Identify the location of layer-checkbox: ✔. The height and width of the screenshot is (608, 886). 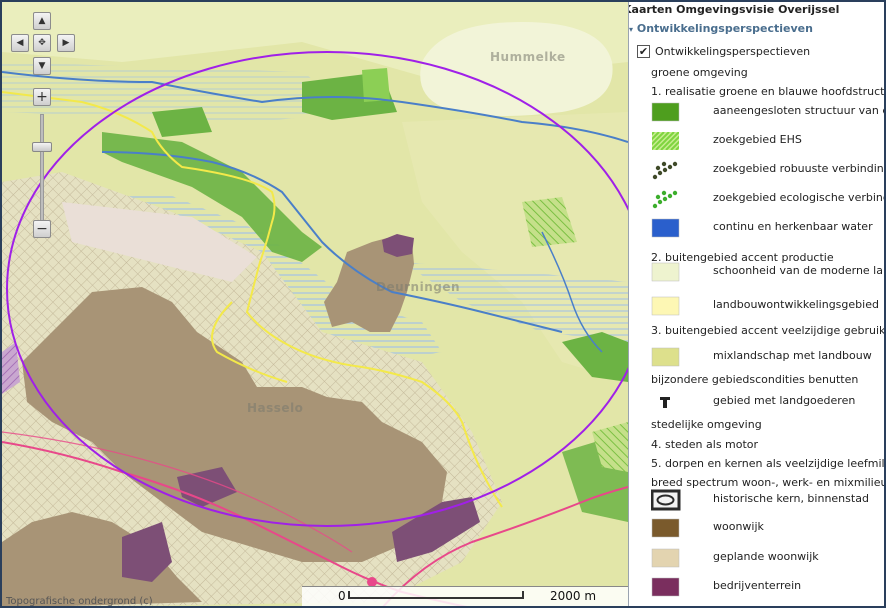
(643, 51).